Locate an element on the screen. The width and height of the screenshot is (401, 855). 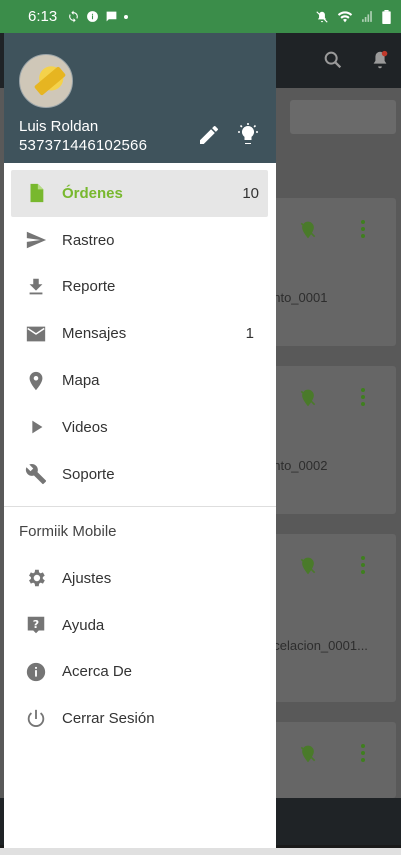
menu-item-ajustes: Ajustes is located at coordinates (140, 578).